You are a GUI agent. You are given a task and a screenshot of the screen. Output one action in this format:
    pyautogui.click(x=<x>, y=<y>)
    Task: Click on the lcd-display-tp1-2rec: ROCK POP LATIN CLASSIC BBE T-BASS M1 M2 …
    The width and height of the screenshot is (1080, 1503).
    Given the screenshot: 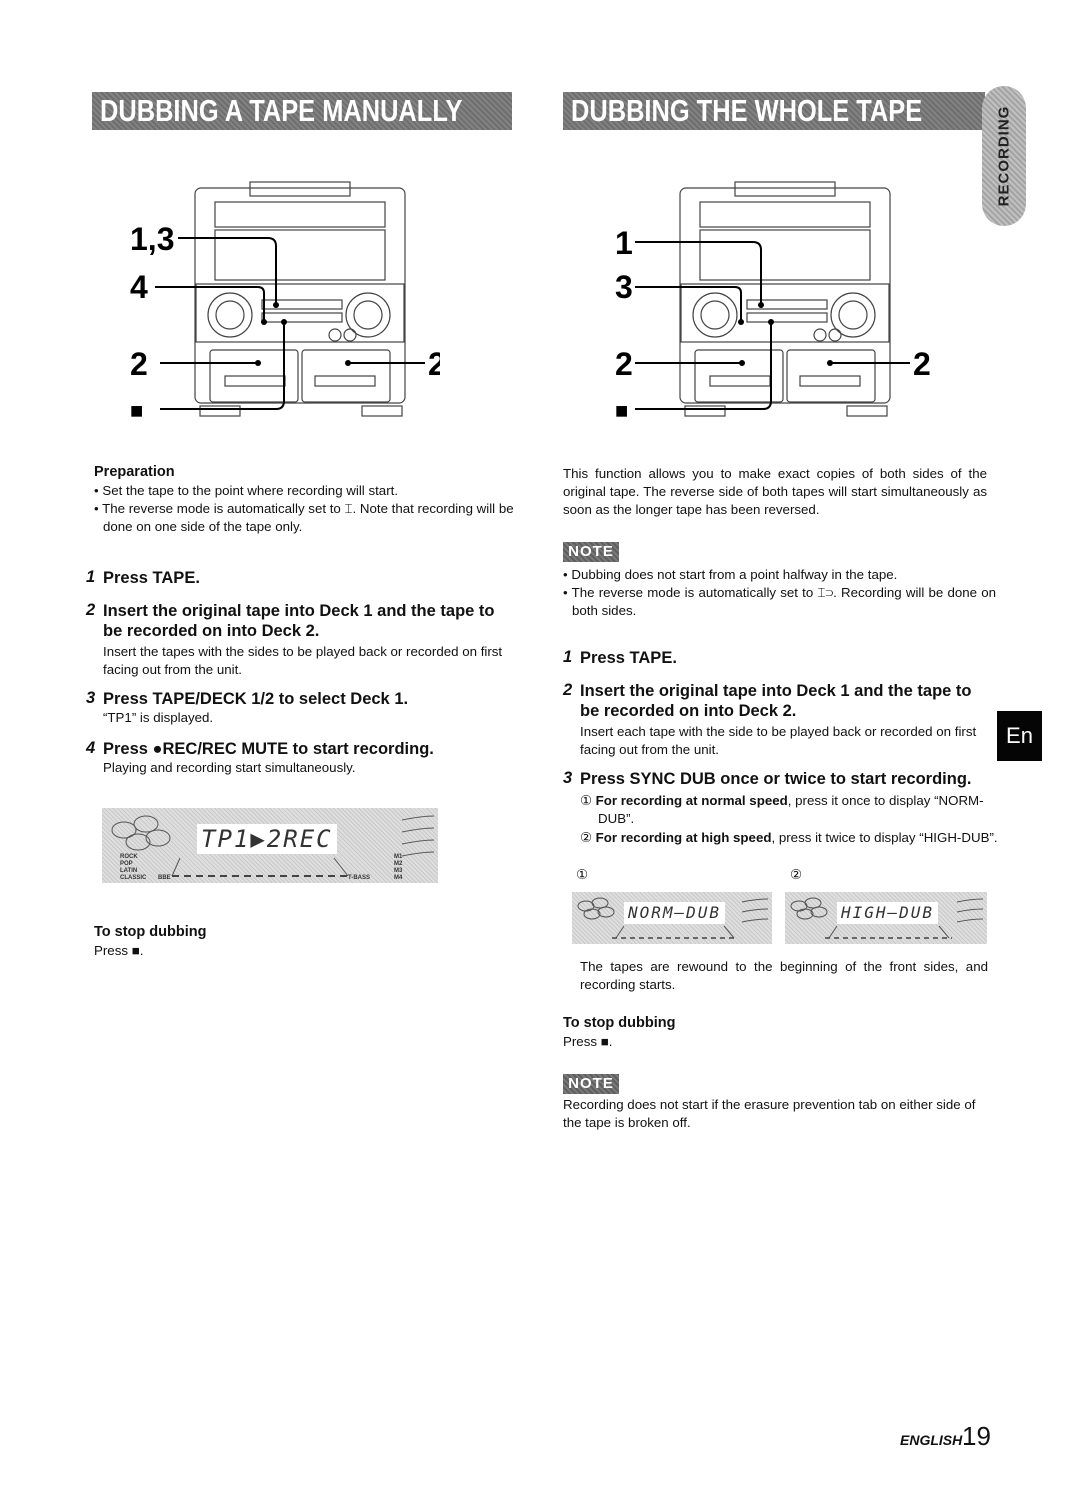 What is the action you would take?
    pyautogui.click(x=270, y=845)
    